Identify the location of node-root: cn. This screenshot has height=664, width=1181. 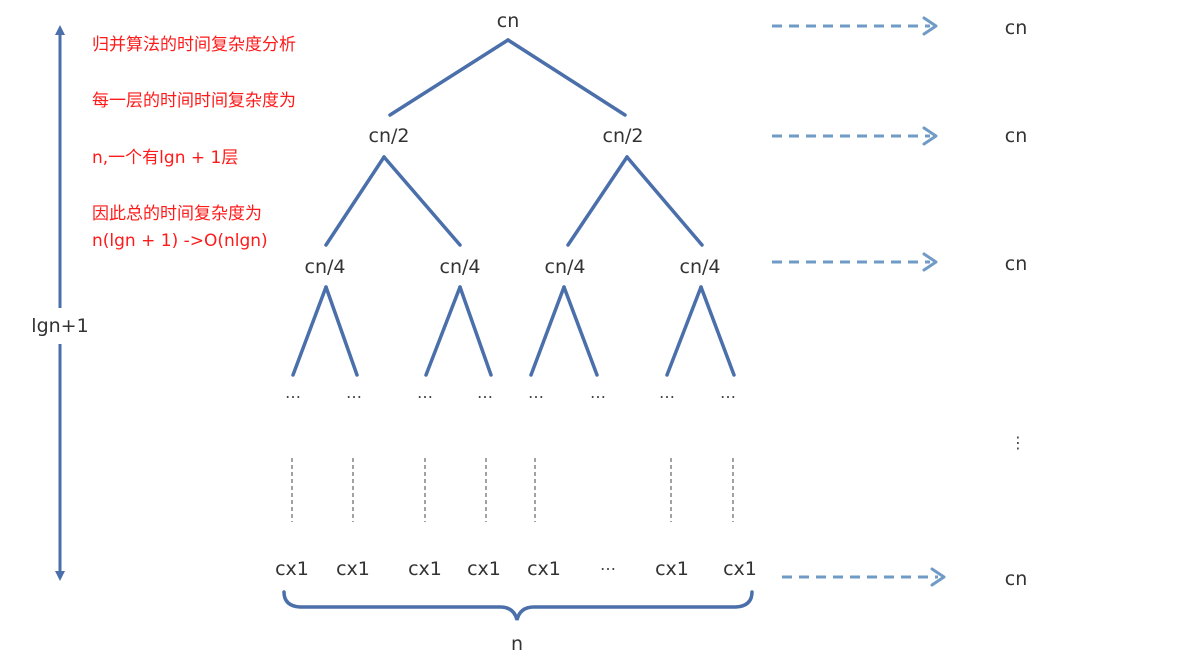
(508, 21).